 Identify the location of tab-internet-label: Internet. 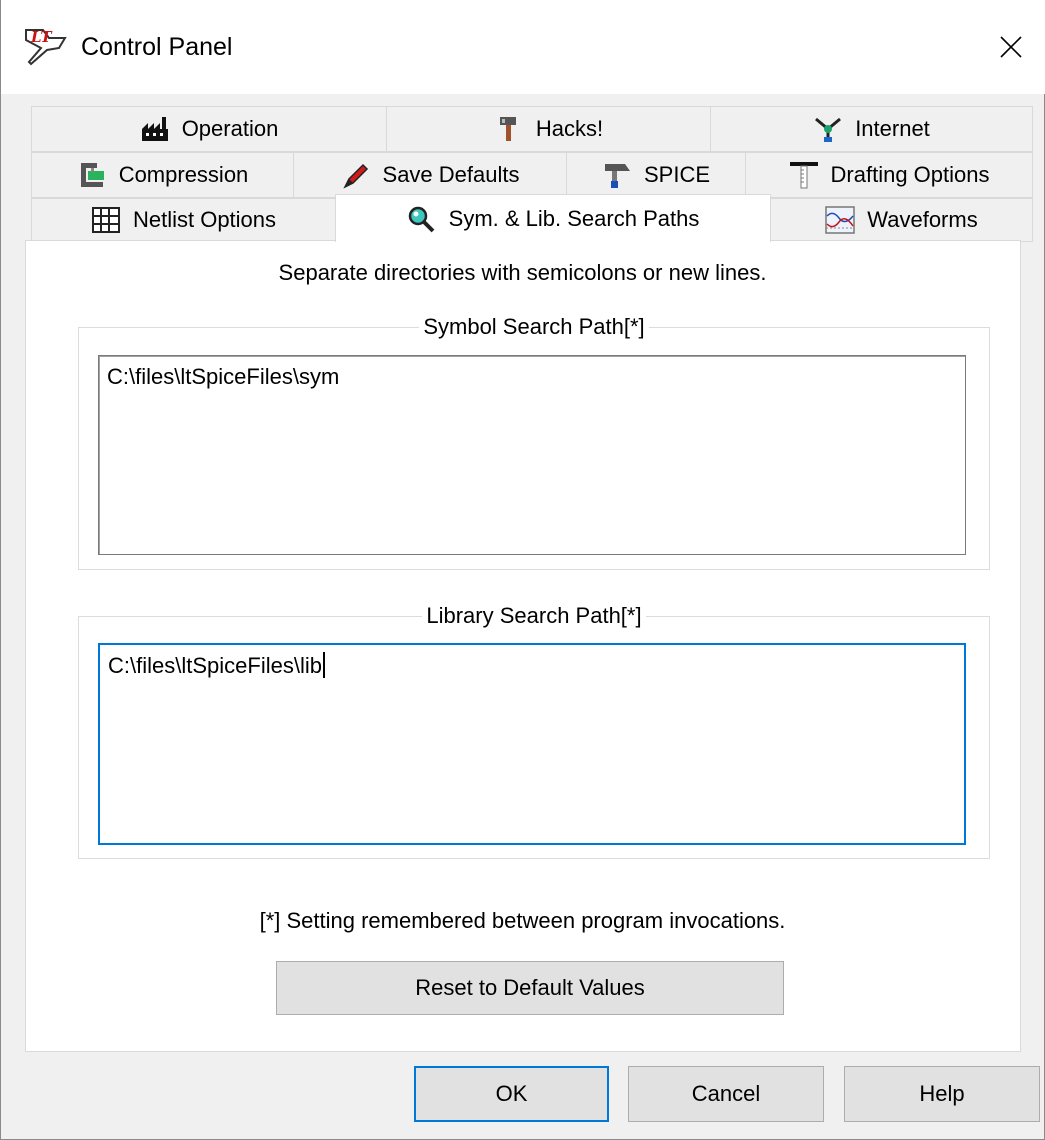
(892, 128).